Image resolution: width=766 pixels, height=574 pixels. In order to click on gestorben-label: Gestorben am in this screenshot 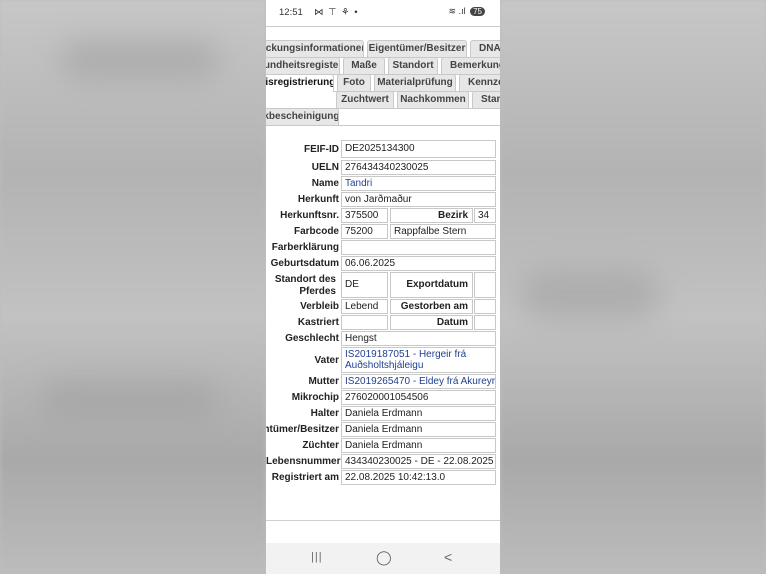, I will do `click(431, 306)`.